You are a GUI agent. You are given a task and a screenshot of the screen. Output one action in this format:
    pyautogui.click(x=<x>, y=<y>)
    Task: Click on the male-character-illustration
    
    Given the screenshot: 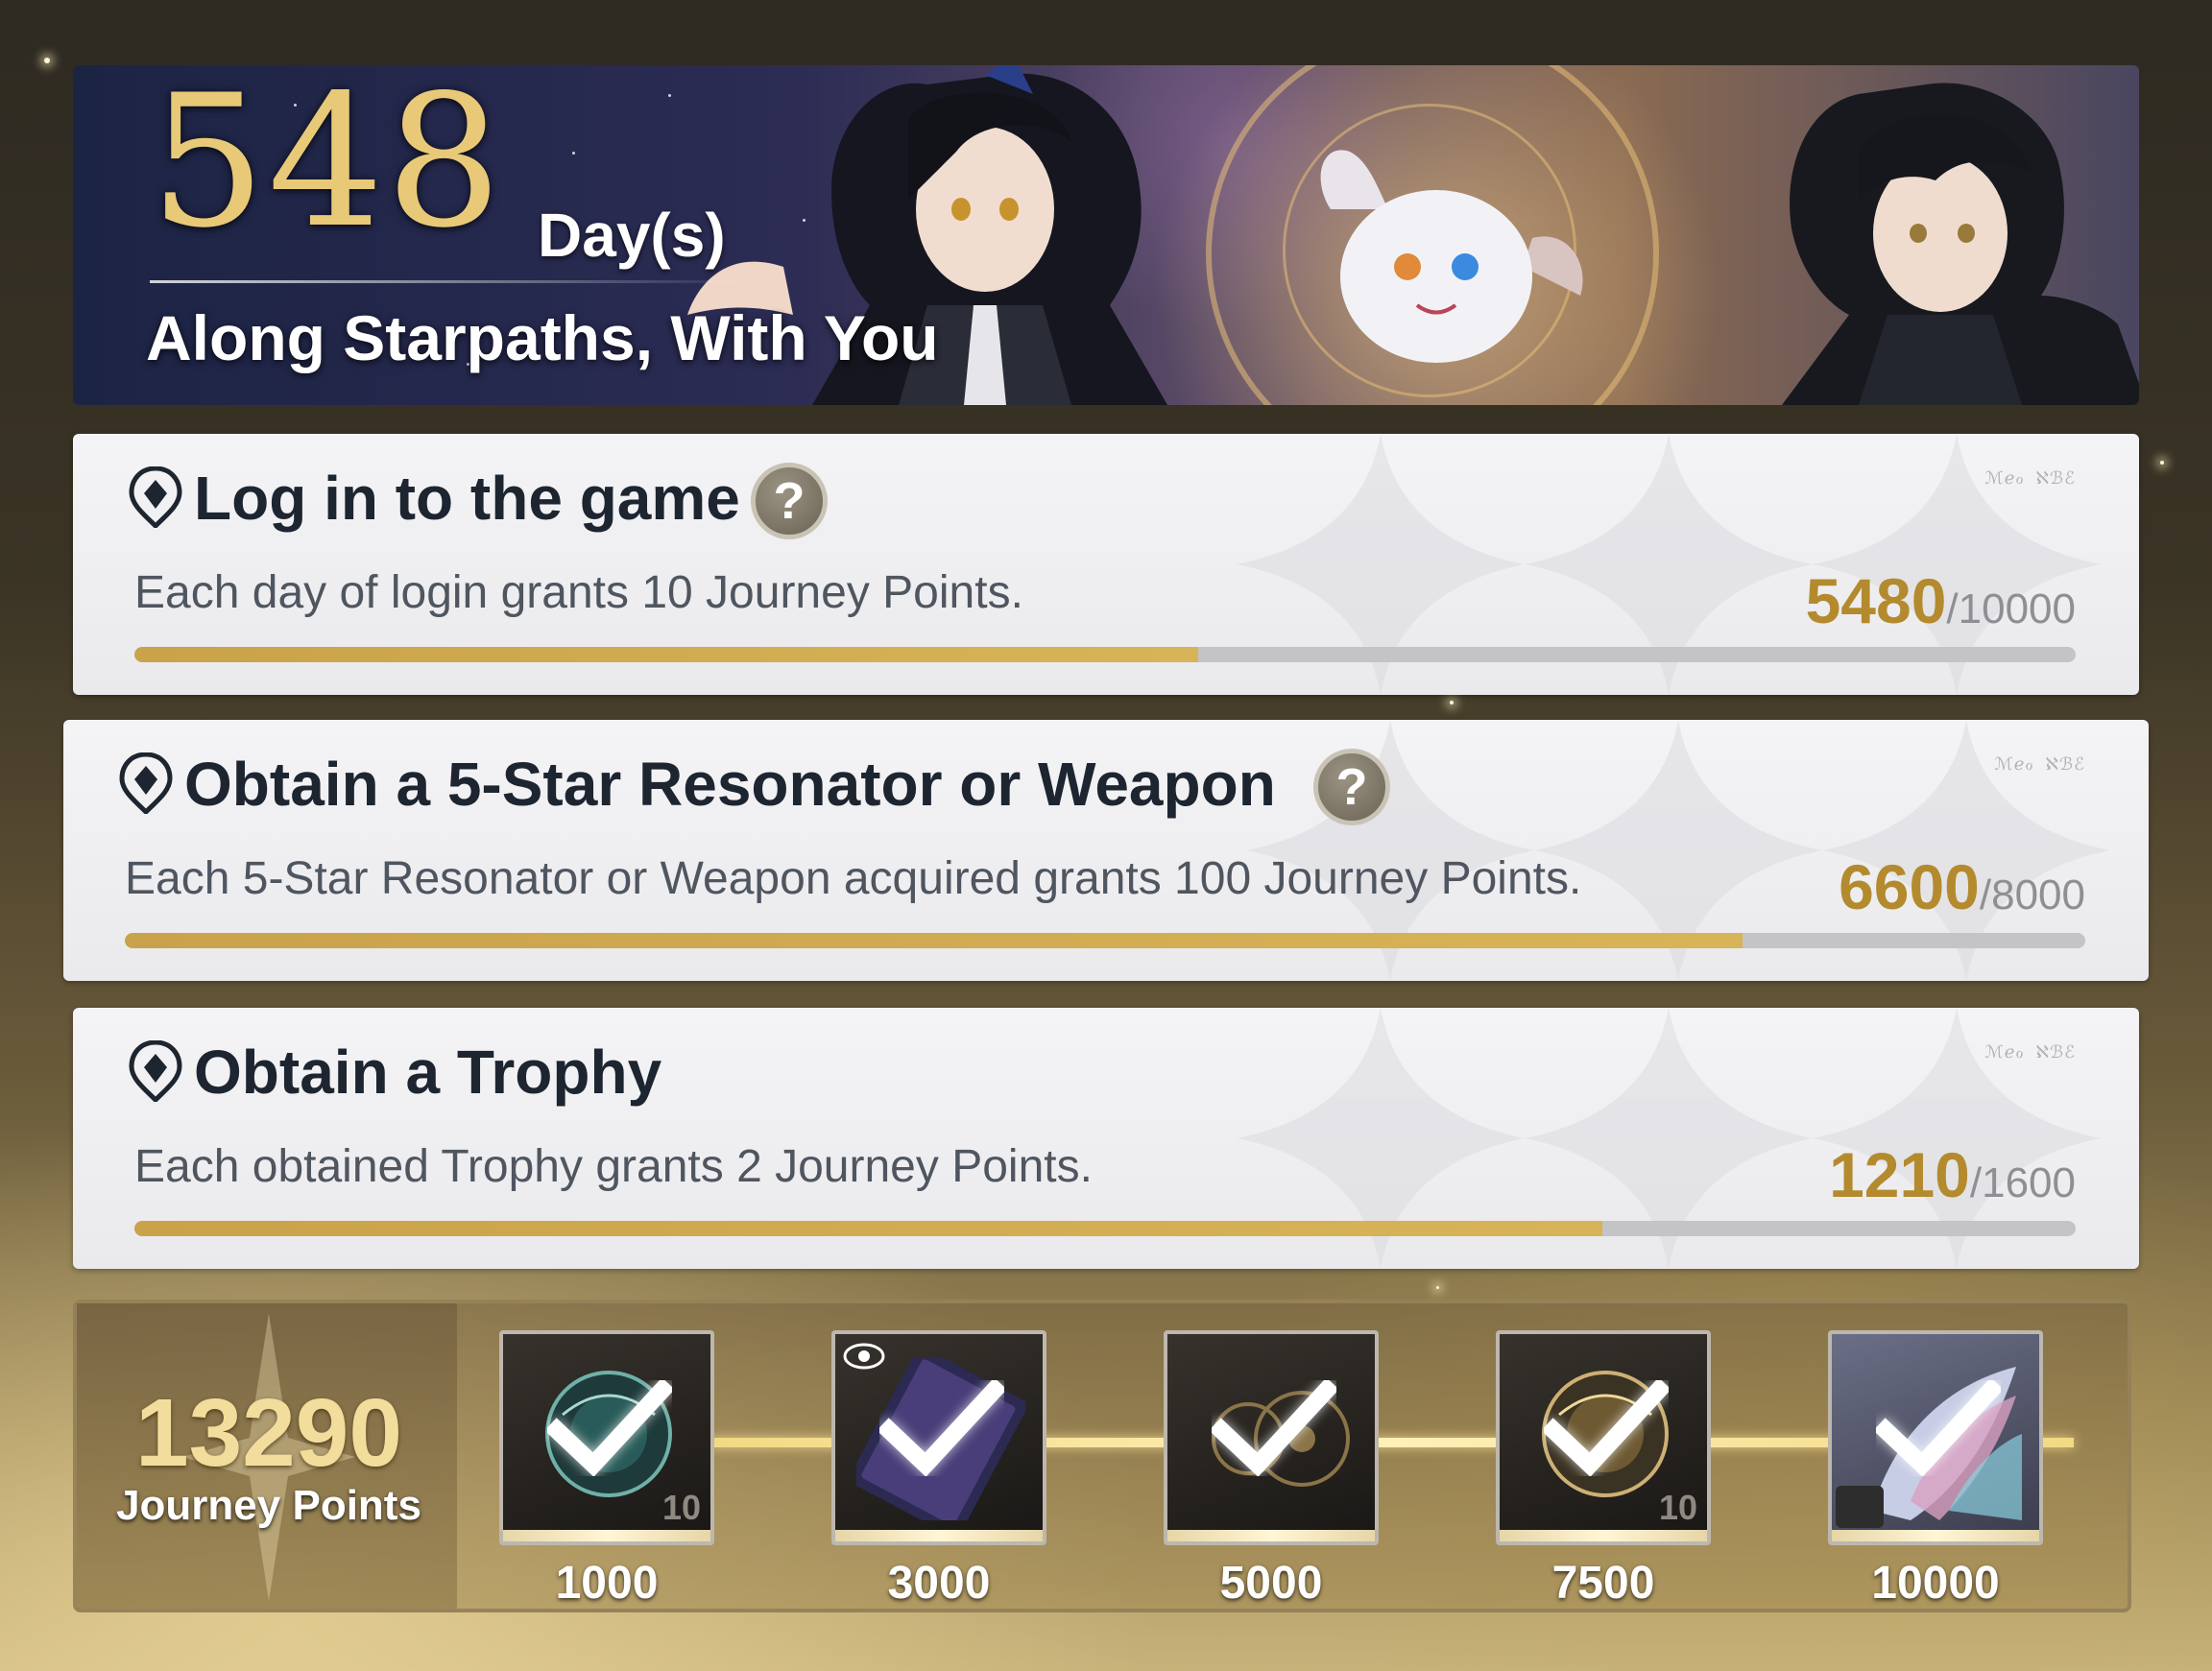 What is the action you would take?
    pyautogui.click(x=1960, y=244)
    